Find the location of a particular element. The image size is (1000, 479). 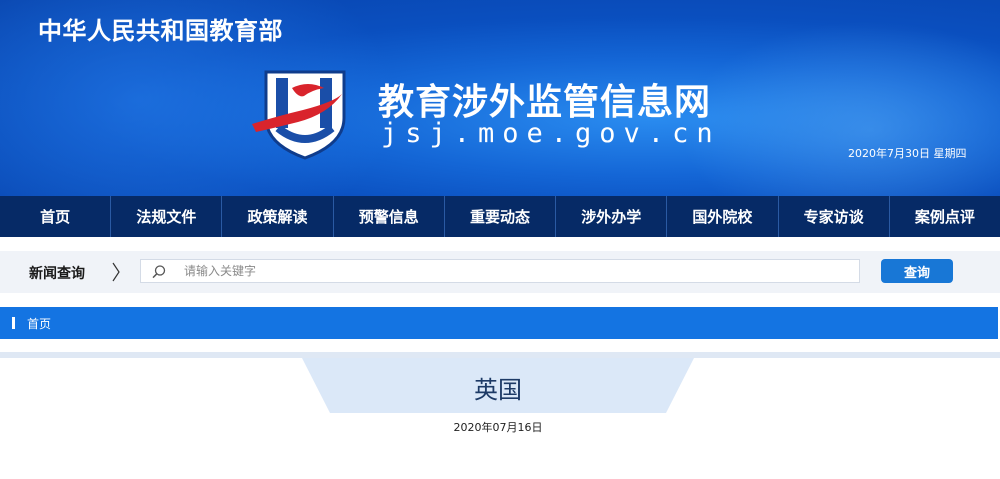

nav-item-home: 首页 is located at coordinates (56, 216).